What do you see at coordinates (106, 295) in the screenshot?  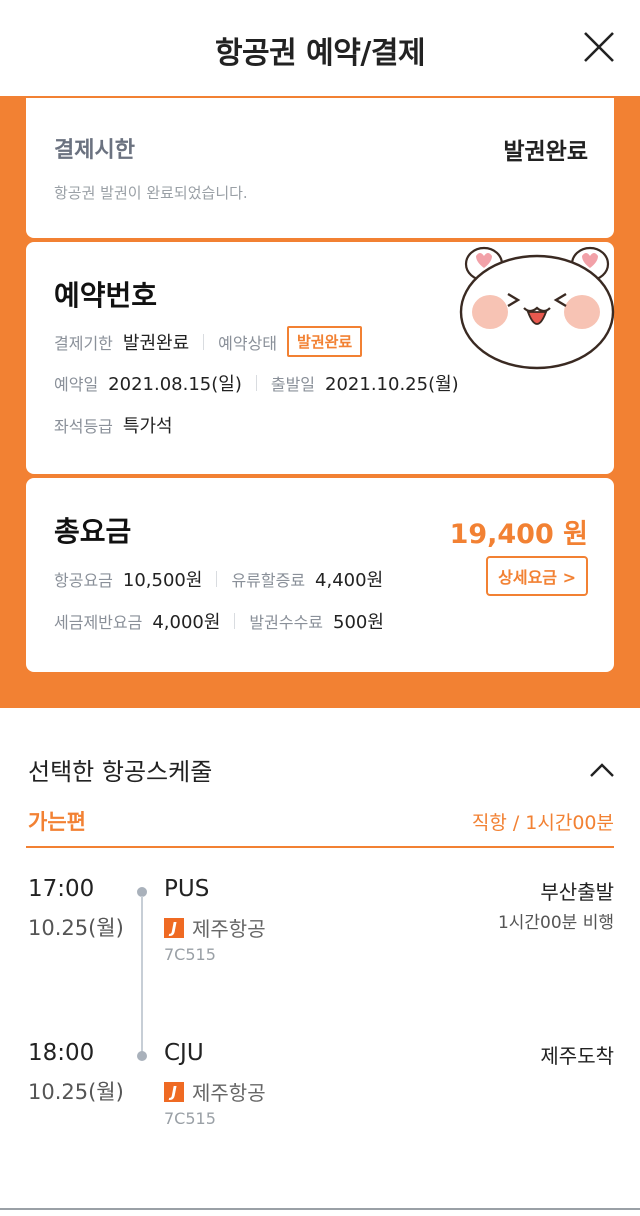 I see `reservation-title: 예약번호` at bounding box center [106, 295].